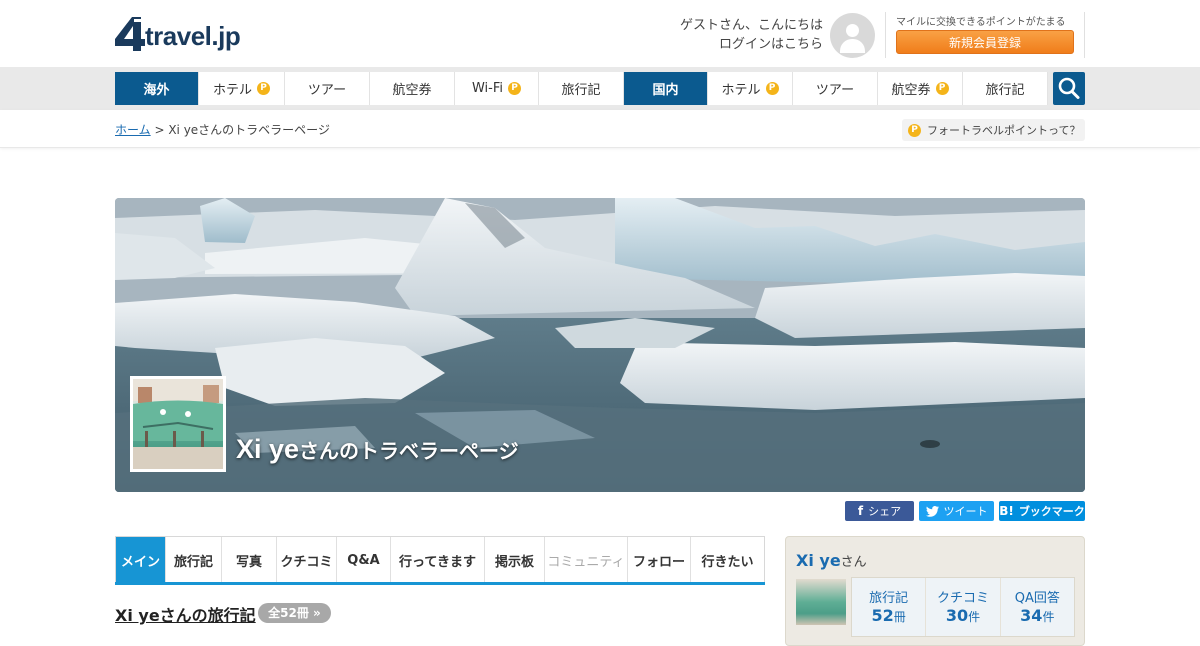 The image size is (1200, 646). What do you see at coordinates (1031, 615) in the screenshot?
I see `stat-value: 34` at bounding box center [1031, 615].